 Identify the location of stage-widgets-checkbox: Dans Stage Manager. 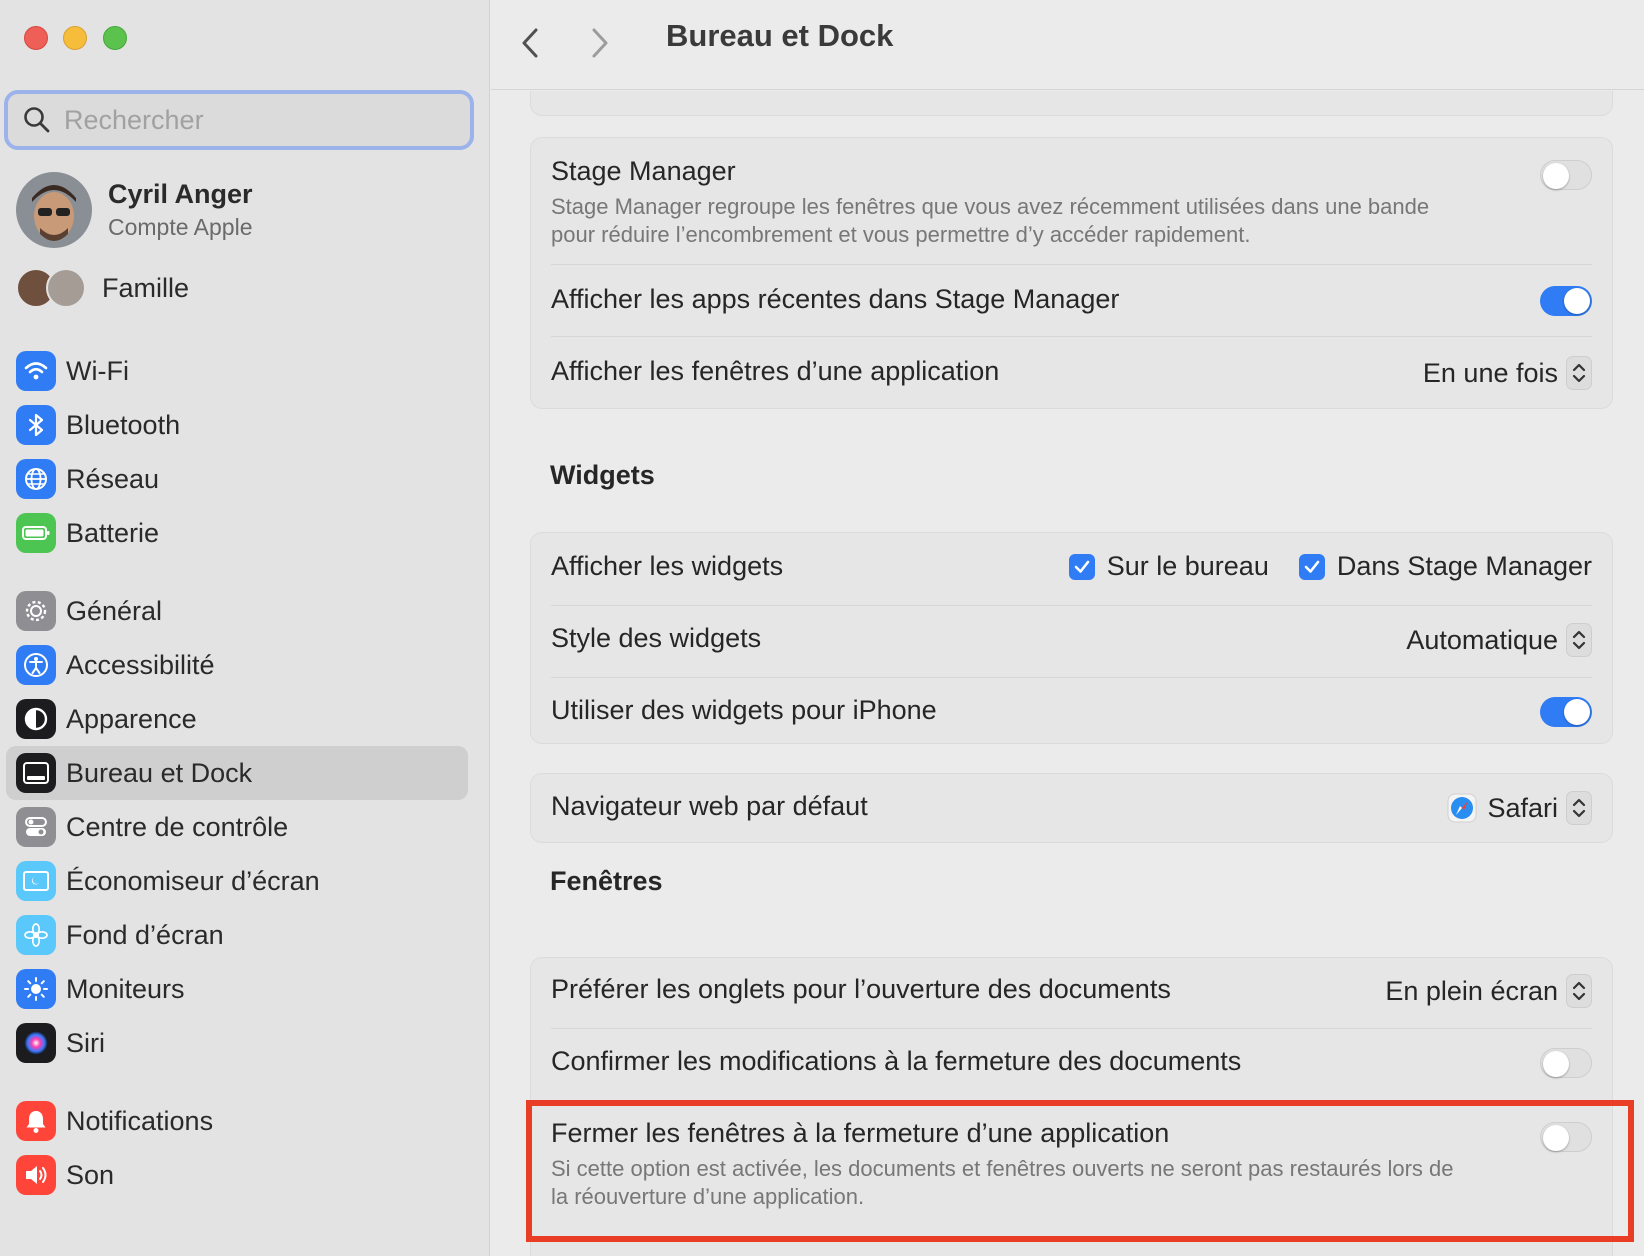
(1445, 566).